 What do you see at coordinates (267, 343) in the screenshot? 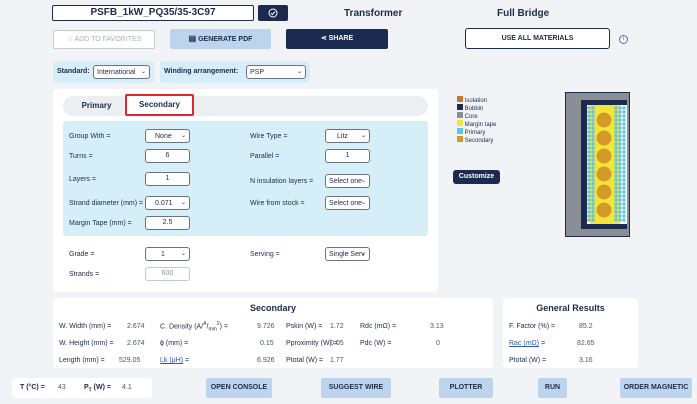
I see `phi-value: 0.15` at bounding box center [267, 343].